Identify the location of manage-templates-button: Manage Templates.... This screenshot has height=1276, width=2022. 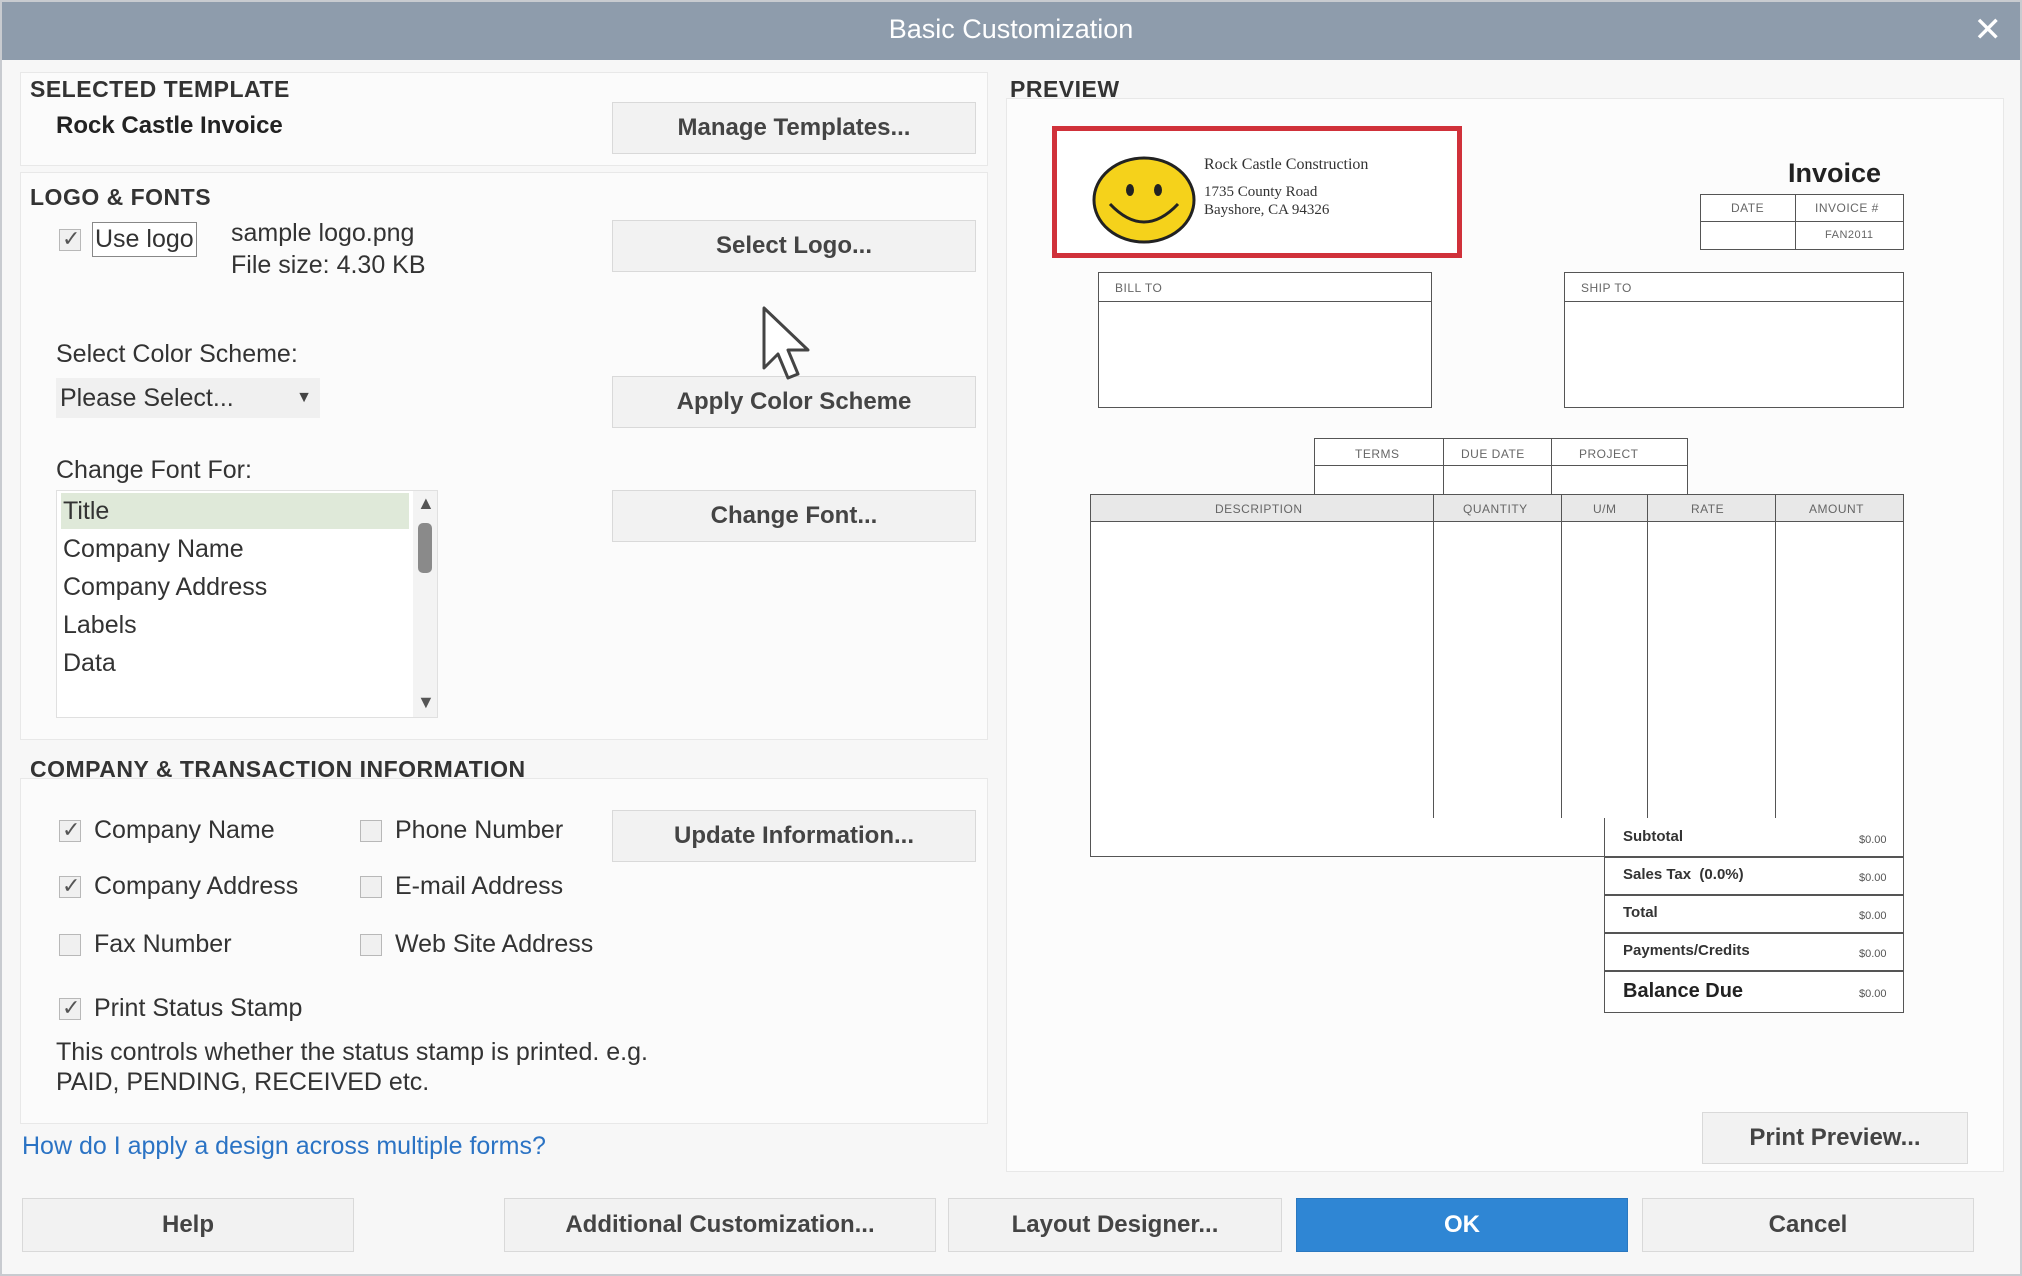
(794, 128).